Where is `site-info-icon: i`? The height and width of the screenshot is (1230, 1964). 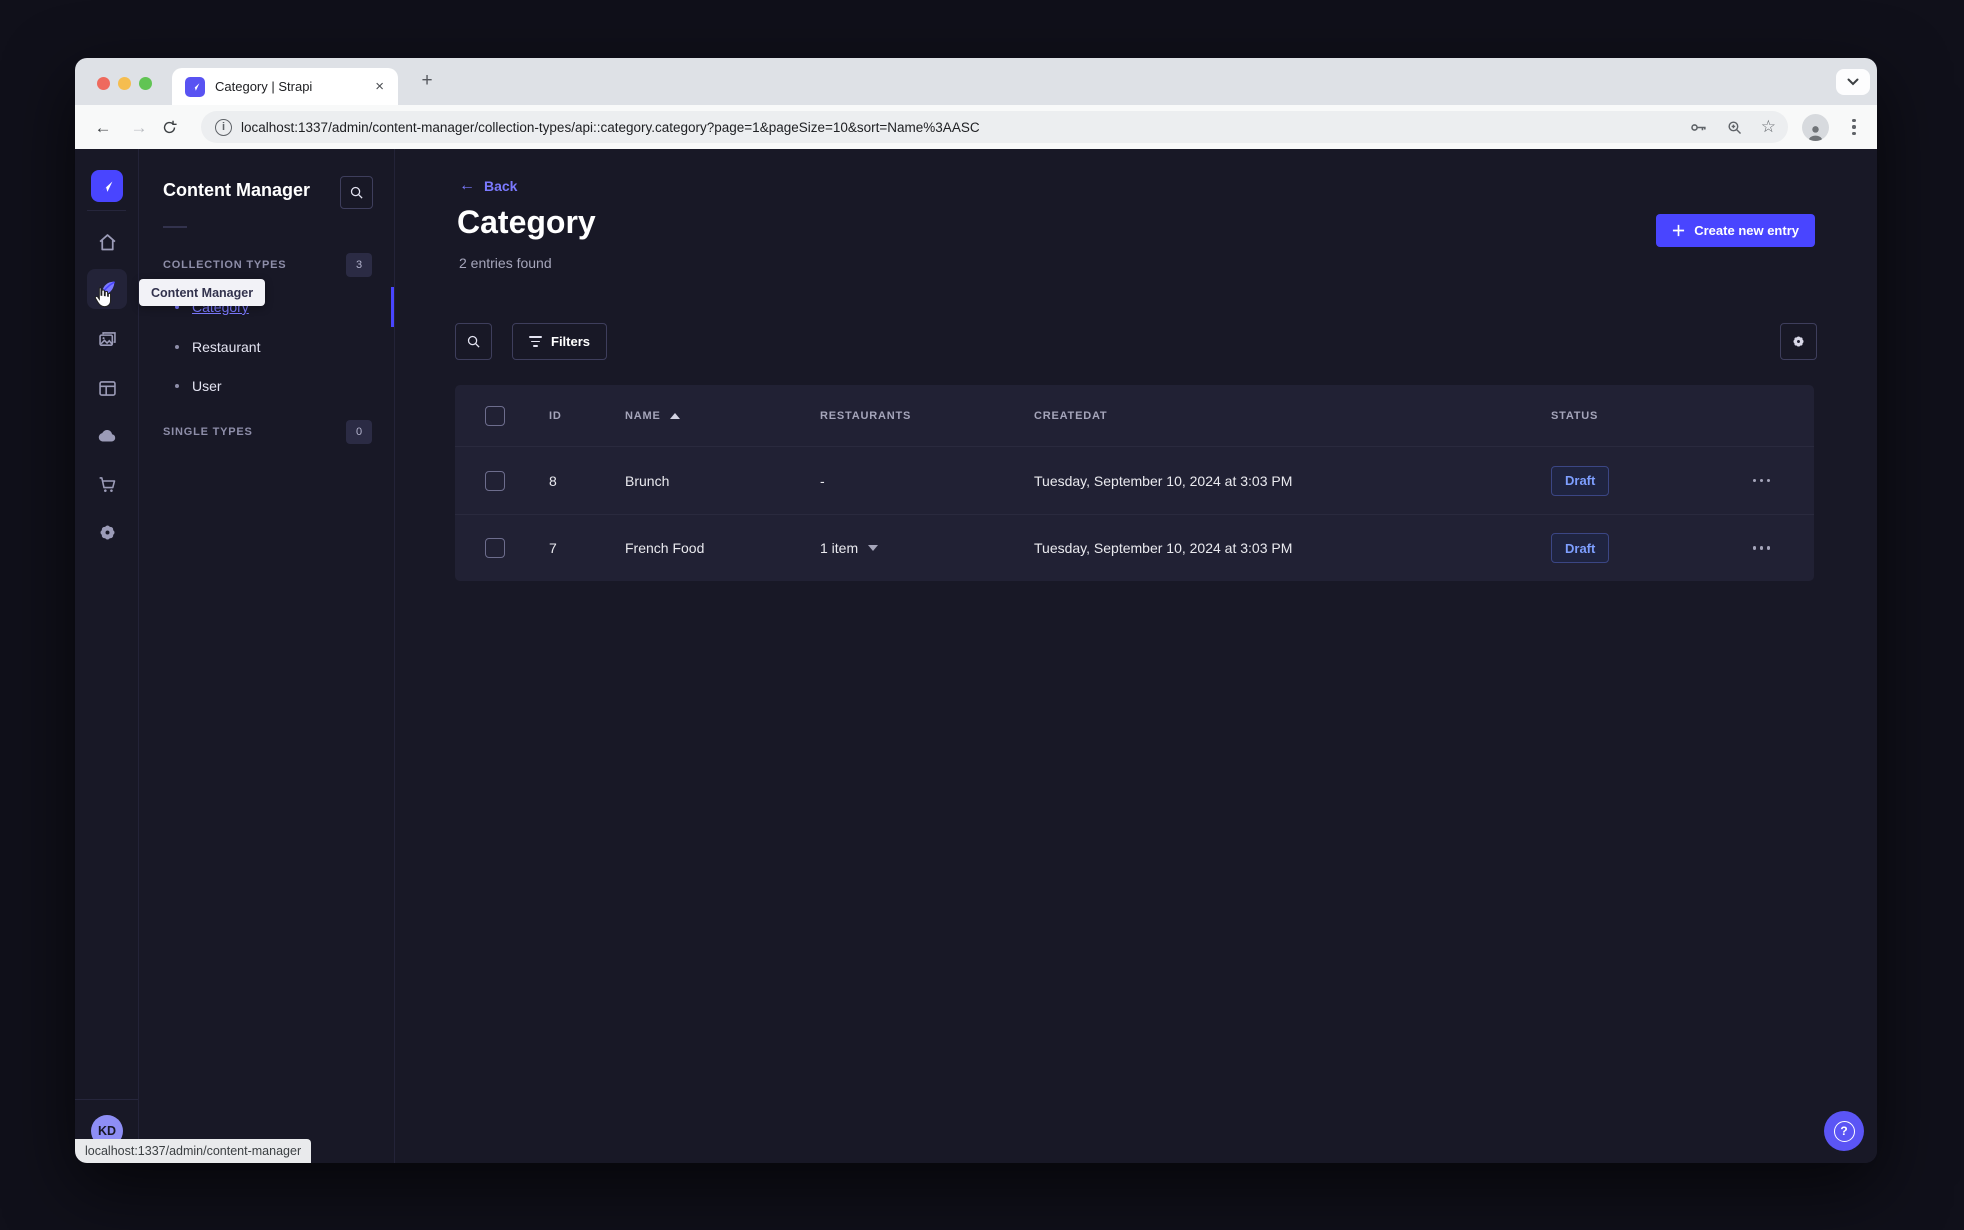
site-info-icon: i is located at coordinates (223, 127).